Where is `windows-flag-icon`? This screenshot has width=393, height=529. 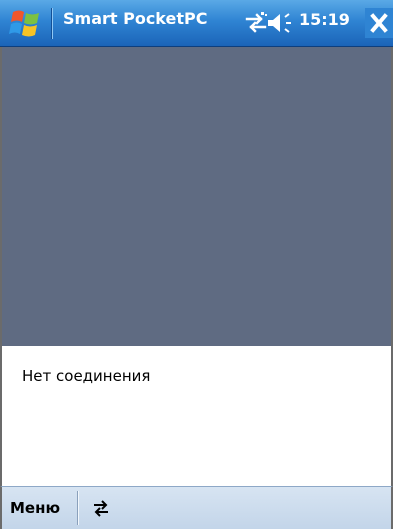
windows-flag-icon is located at coordinates (24, 23).